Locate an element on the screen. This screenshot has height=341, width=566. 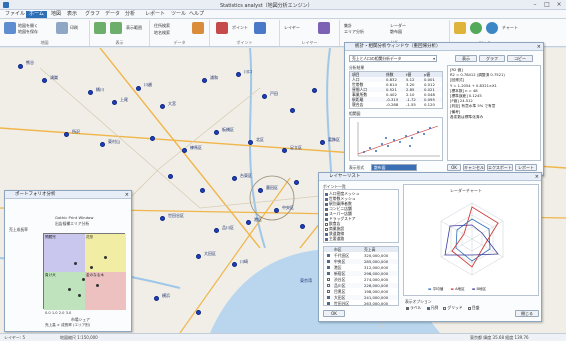
stats-dropdown: 売上と人口の相関分析データ ▾ is located at coordinates (393, 58).